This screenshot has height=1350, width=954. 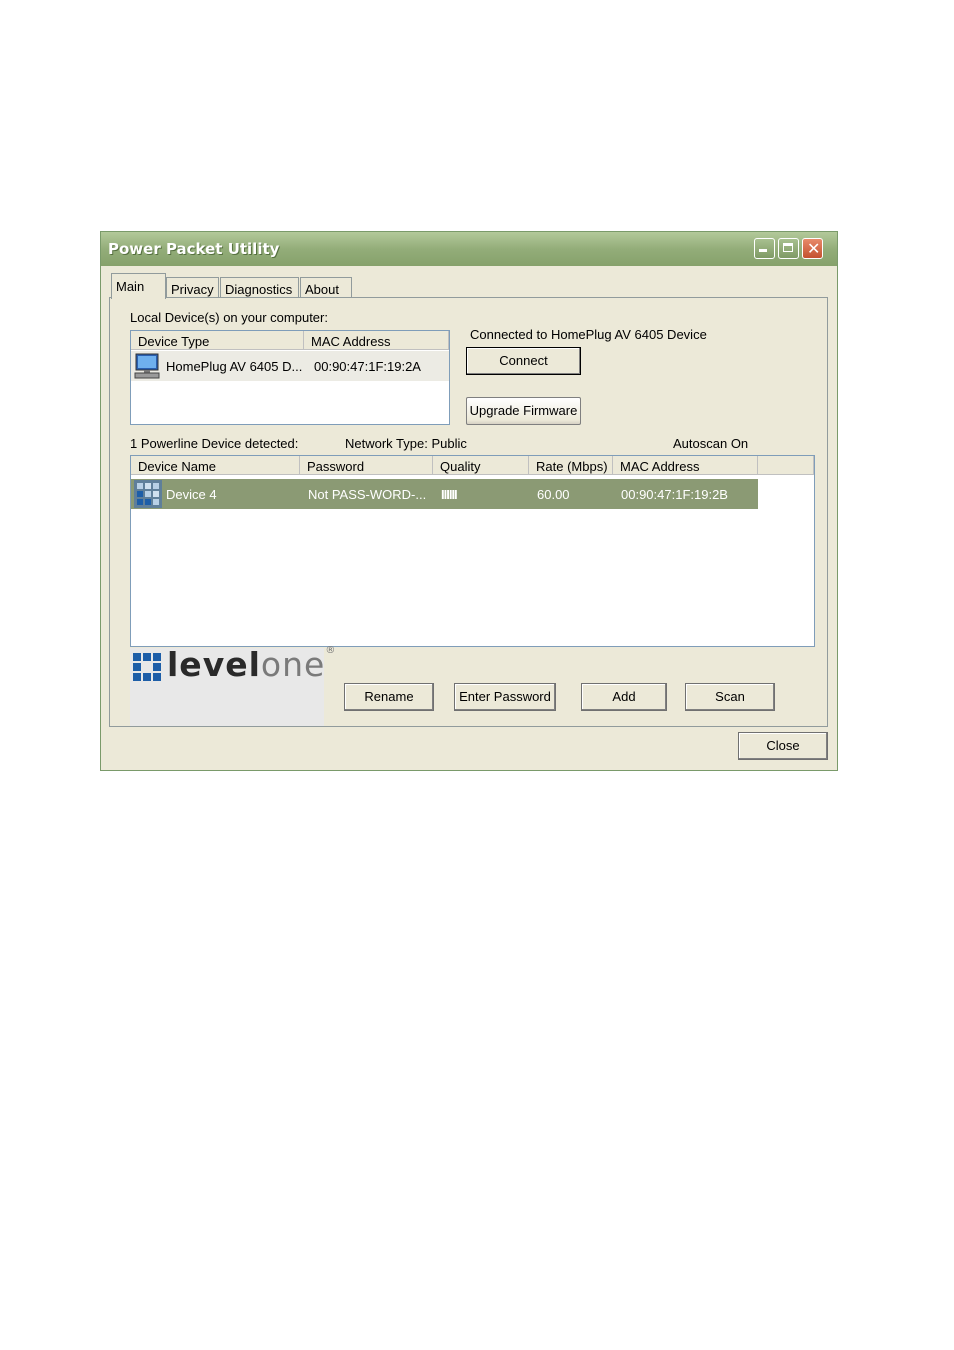 I want to click on maximize-icon, so click(x=788, y=247).